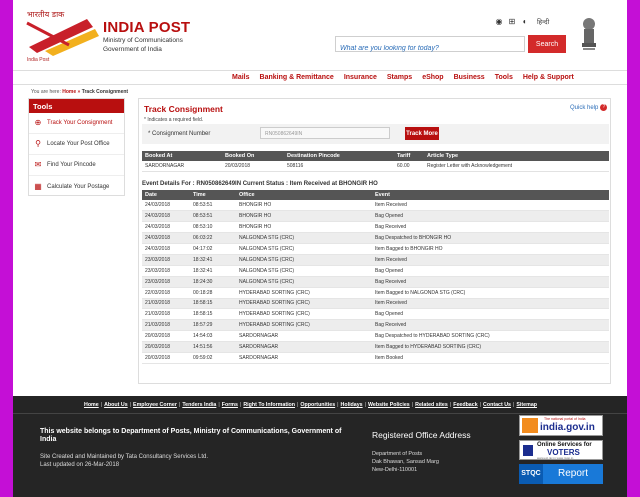 The width and height of the screenshot is (640, 497). What do you see at coordinates (497, 405) in the screenshot?
I see `footer-link: Contact Us` at bounding box center [497, 405].